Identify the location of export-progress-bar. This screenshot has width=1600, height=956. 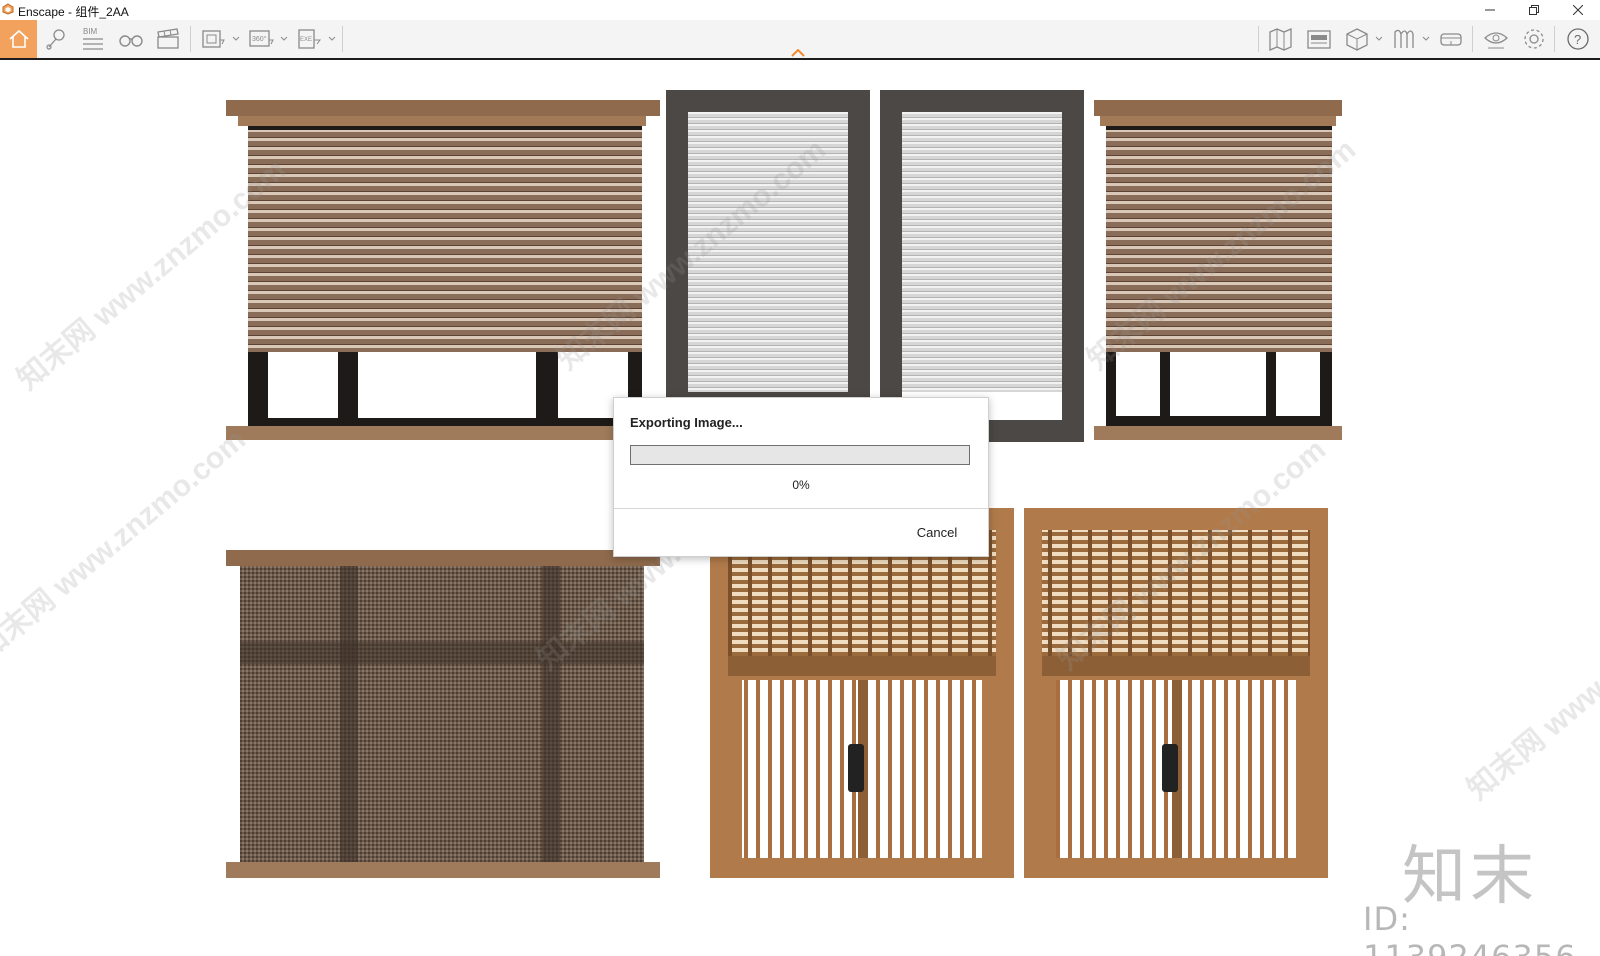
(800, 455).